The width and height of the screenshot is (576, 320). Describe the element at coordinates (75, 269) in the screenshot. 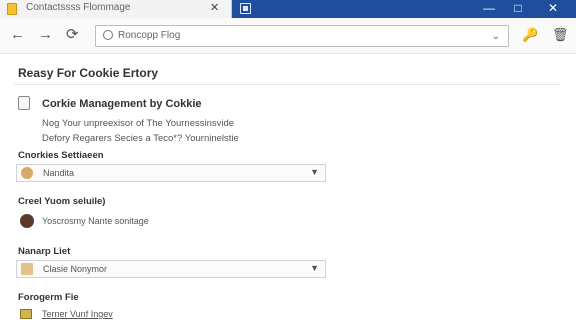

I see `nanarp-list-value: Clasie Nonymor` at that location.